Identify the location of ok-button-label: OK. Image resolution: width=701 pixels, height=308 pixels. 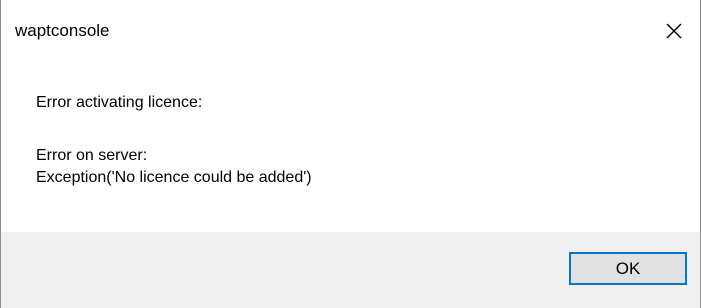
(628, 268).